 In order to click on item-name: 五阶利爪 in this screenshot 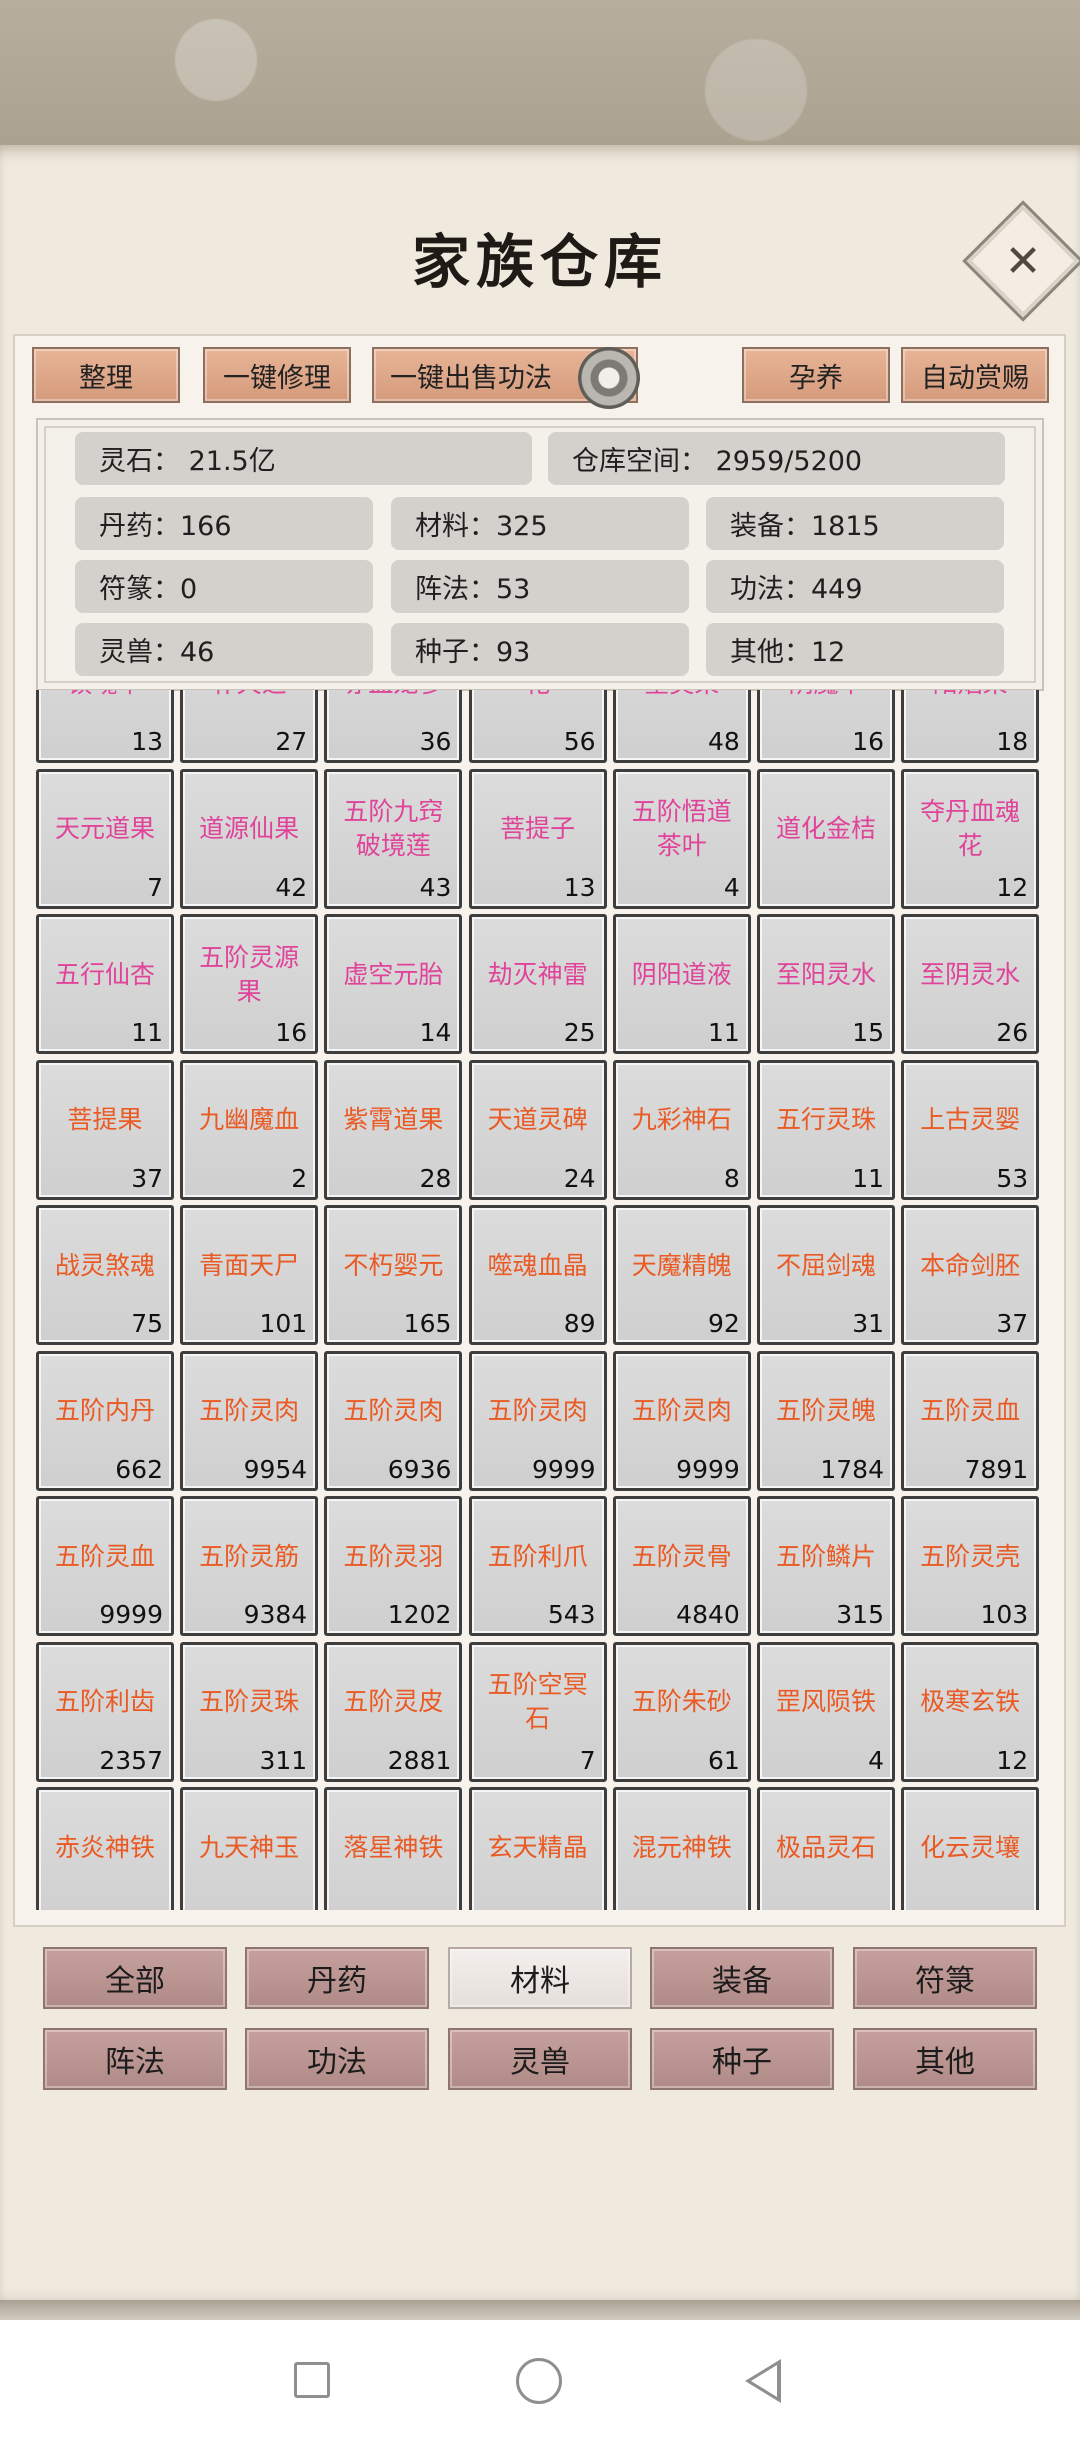, I will do `click(537, 1556)`.